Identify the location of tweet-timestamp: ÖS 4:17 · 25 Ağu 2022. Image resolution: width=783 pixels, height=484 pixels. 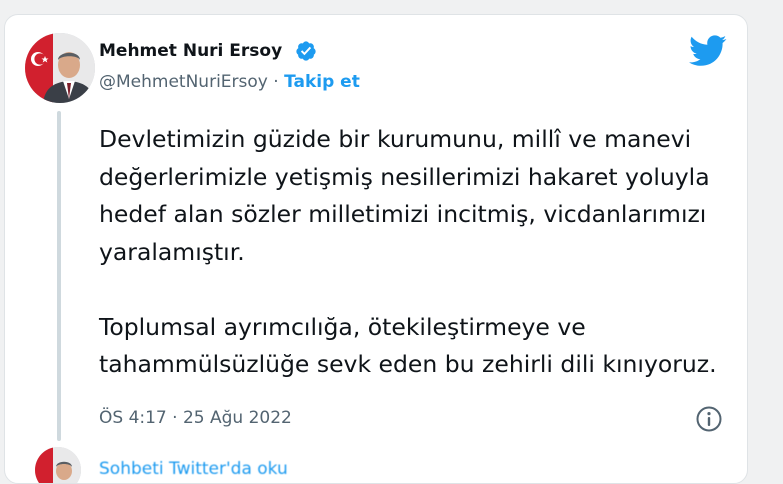
(195, 418).